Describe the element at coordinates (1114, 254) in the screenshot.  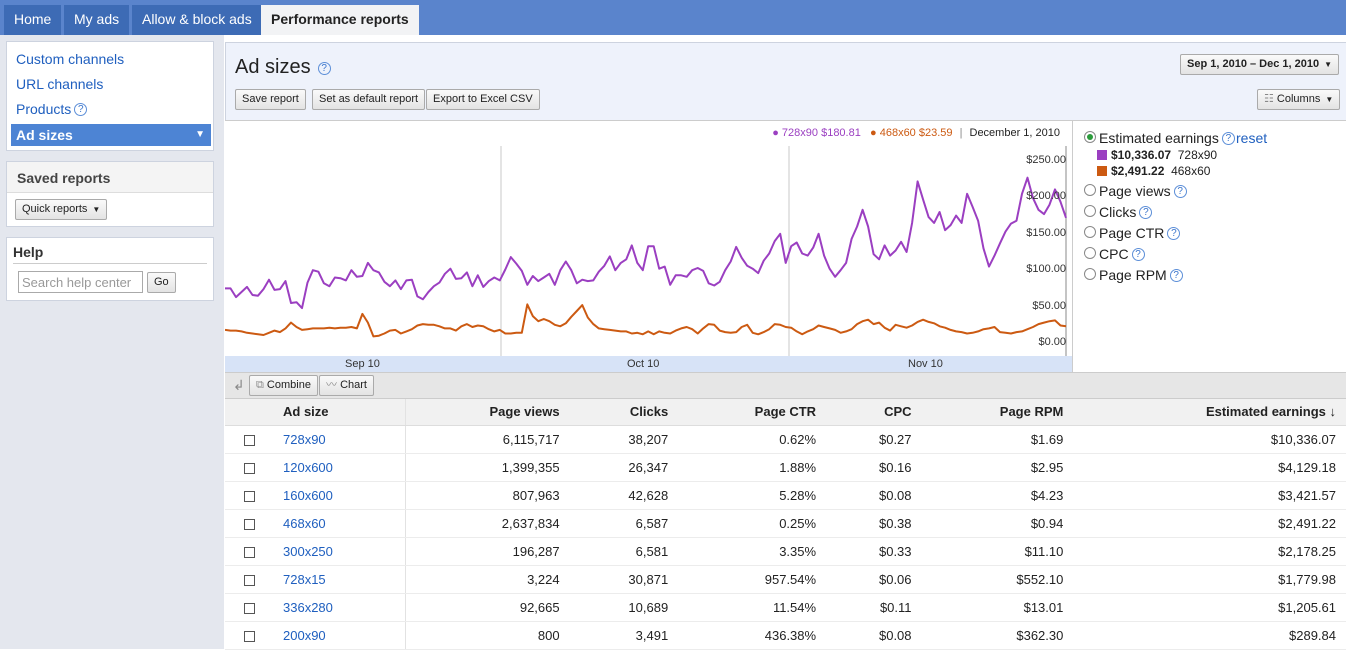
I see `metric-label: CPC` at that location.